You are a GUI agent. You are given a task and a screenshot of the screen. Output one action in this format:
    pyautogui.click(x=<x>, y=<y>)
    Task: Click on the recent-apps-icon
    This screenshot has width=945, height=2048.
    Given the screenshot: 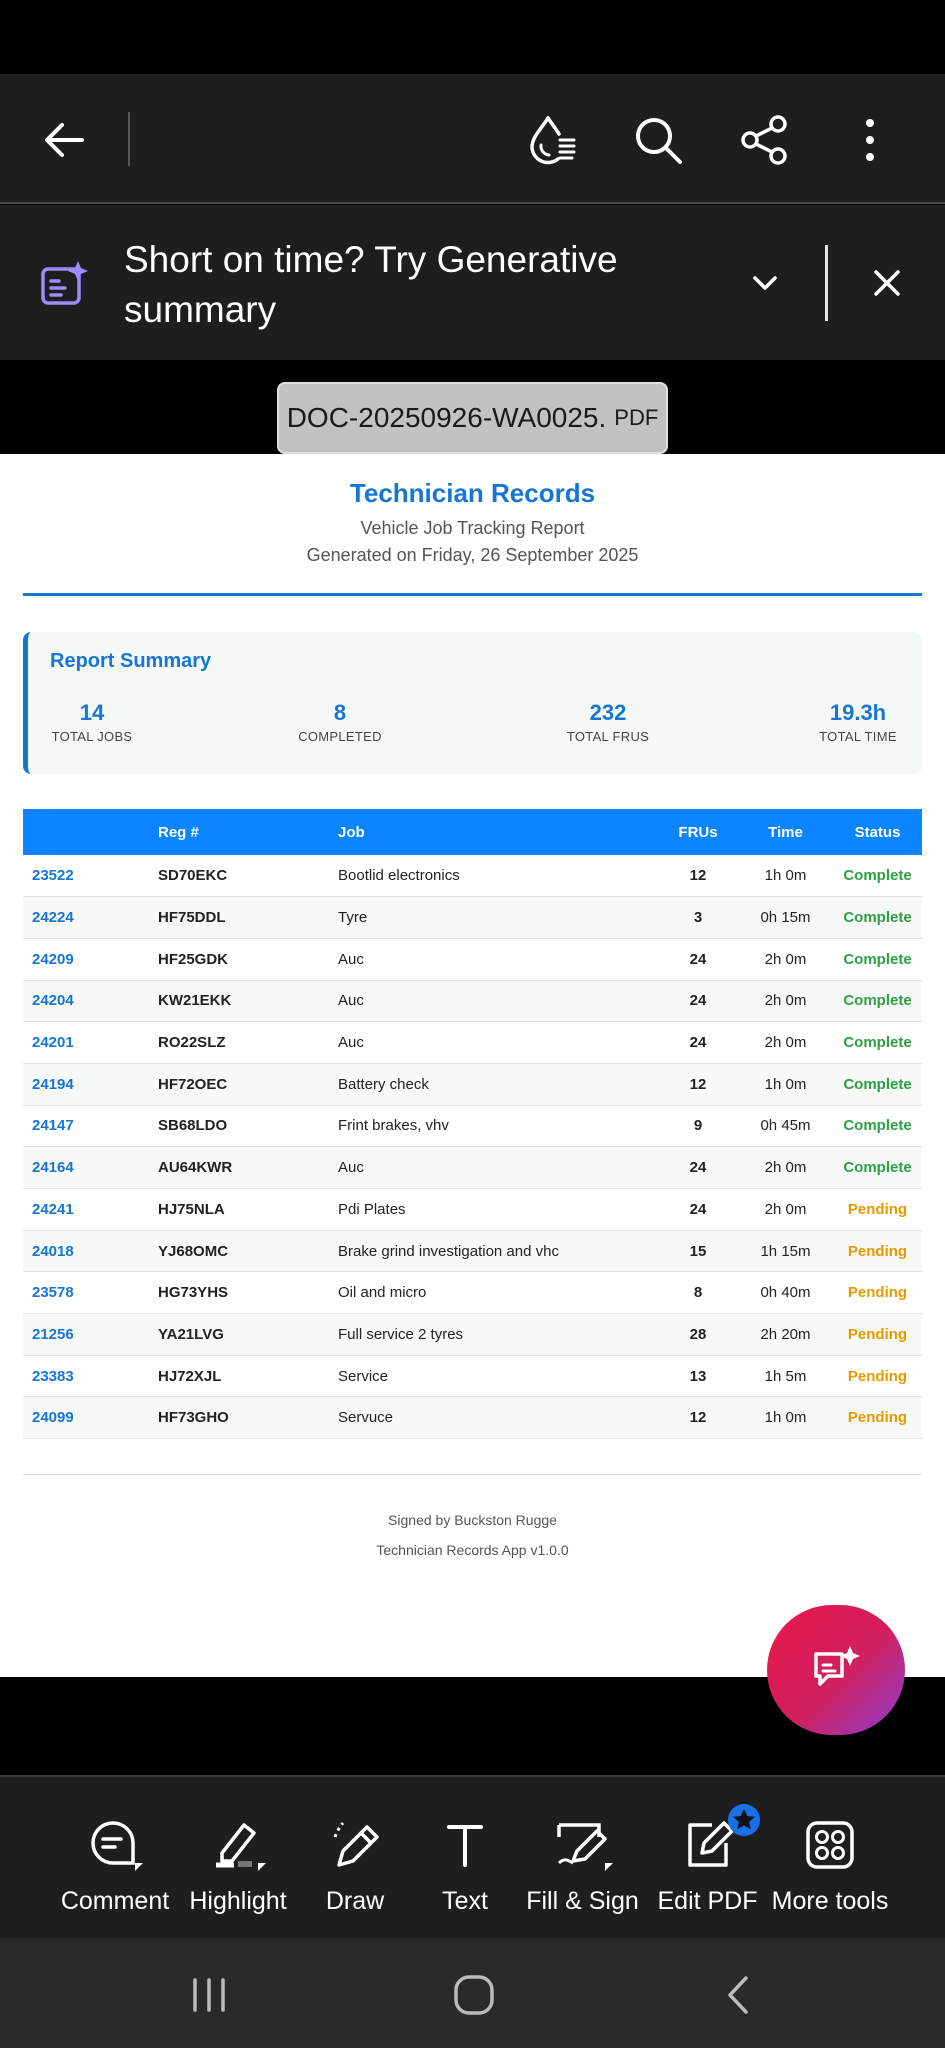 What is the action you would take?
    pyautogui.click(x=209, y=1995)
    